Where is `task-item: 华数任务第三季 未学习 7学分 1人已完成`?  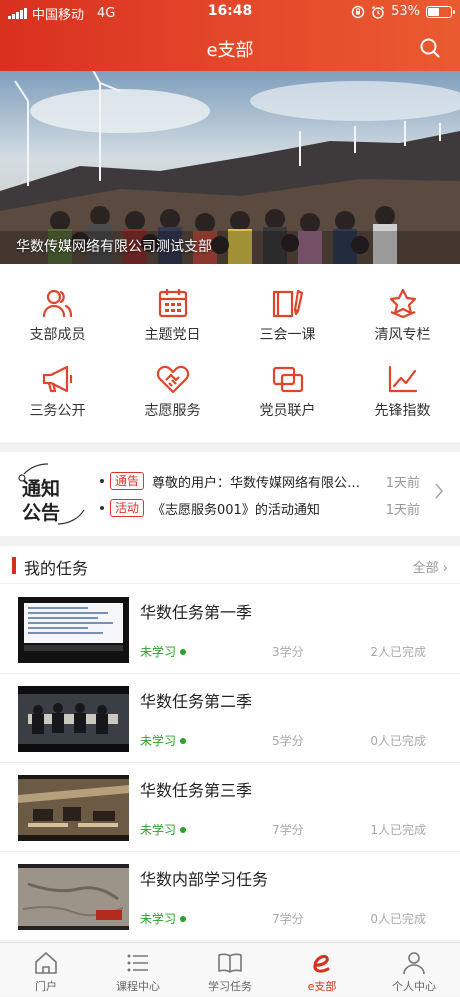
task-item: 华数任务第三季 未学习 7学分 1人已完成 is located at coordinates (230, 807).